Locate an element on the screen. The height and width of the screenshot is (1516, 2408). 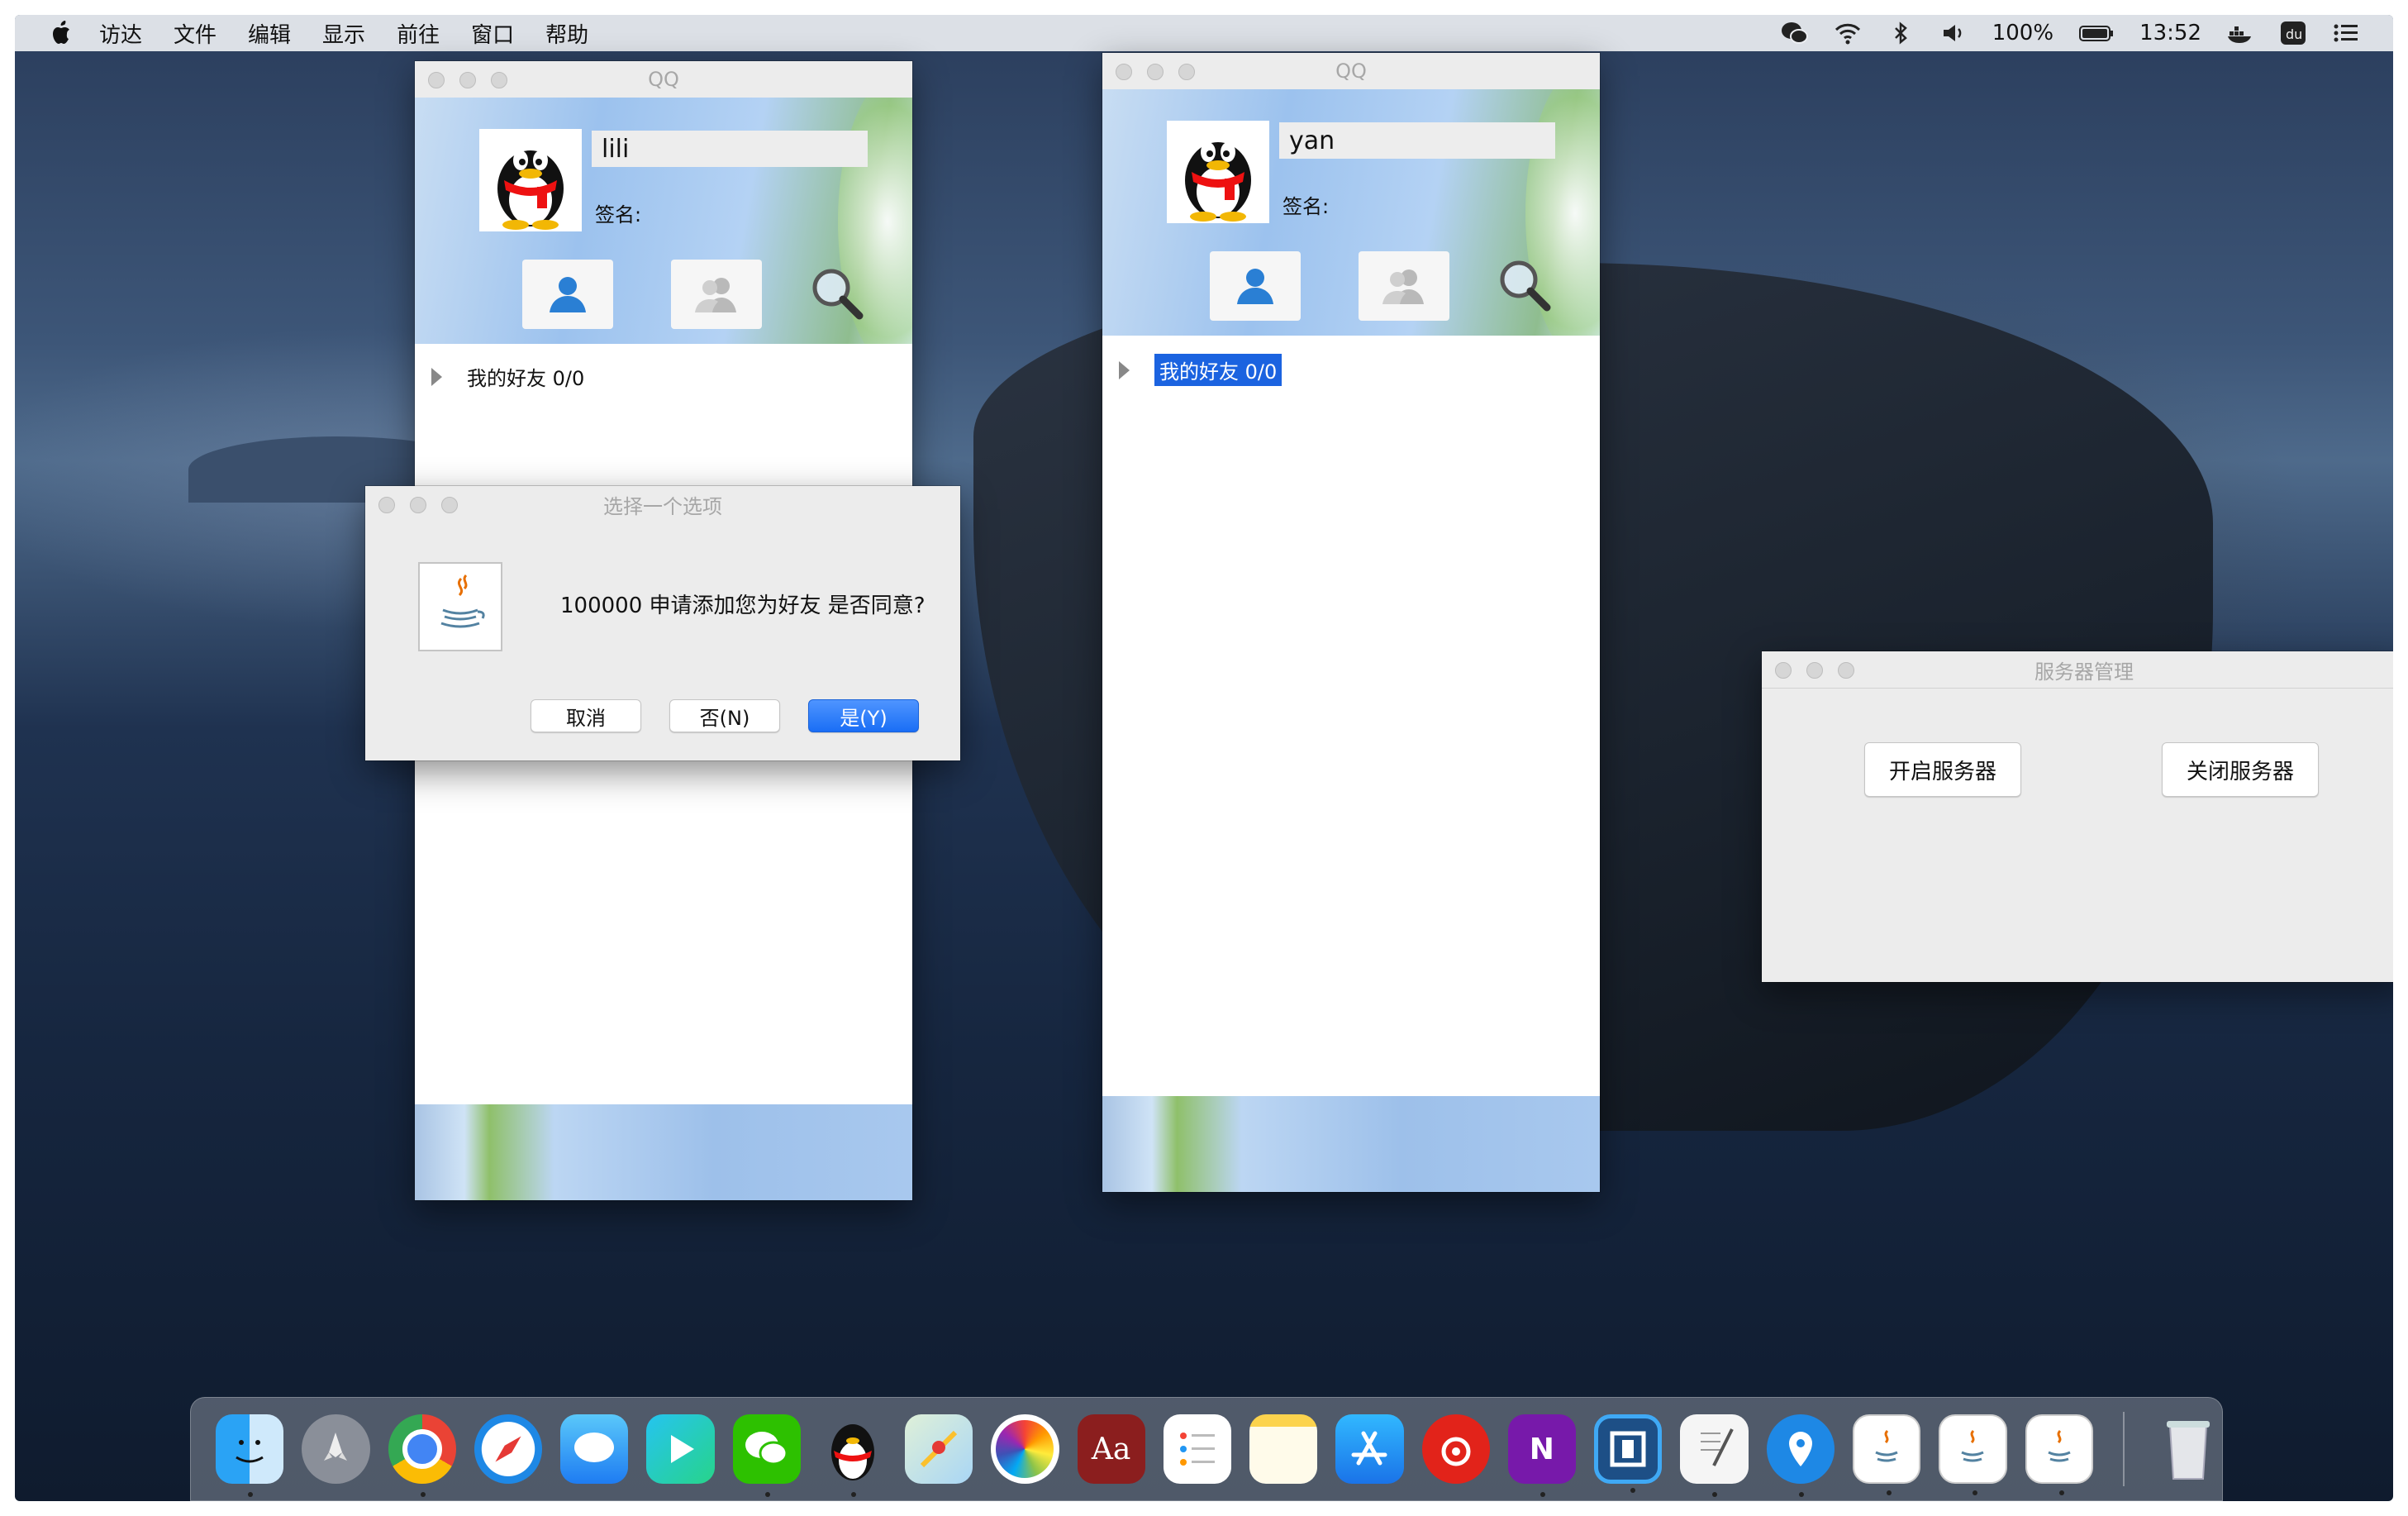
baidu-icon: du is located at coordinates (2293, 33).